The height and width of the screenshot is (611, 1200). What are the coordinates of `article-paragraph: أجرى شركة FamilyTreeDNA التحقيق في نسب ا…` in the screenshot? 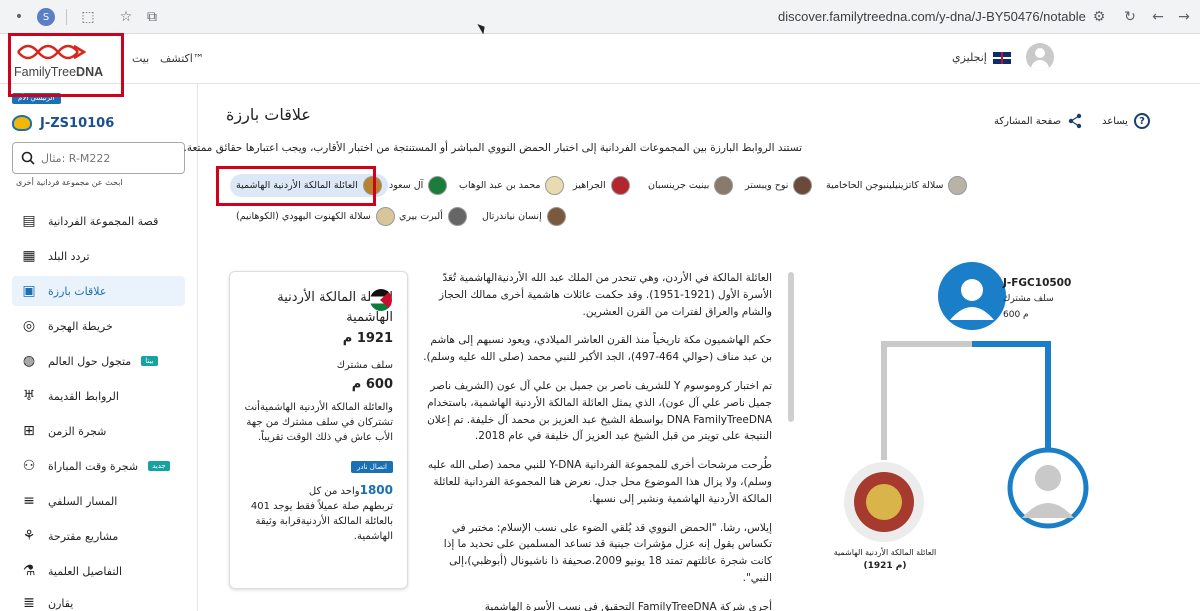 It's located at (628, 605).